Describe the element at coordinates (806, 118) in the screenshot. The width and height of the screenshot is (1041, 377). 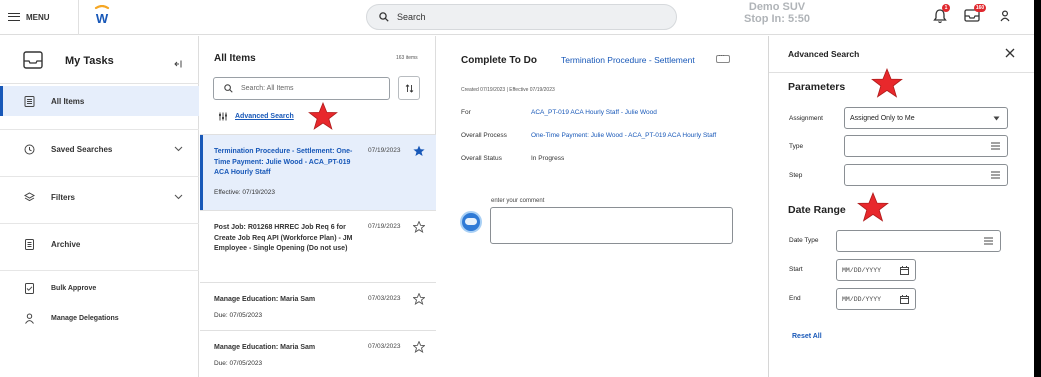
I see `assignment-label: Assignment` at that location.